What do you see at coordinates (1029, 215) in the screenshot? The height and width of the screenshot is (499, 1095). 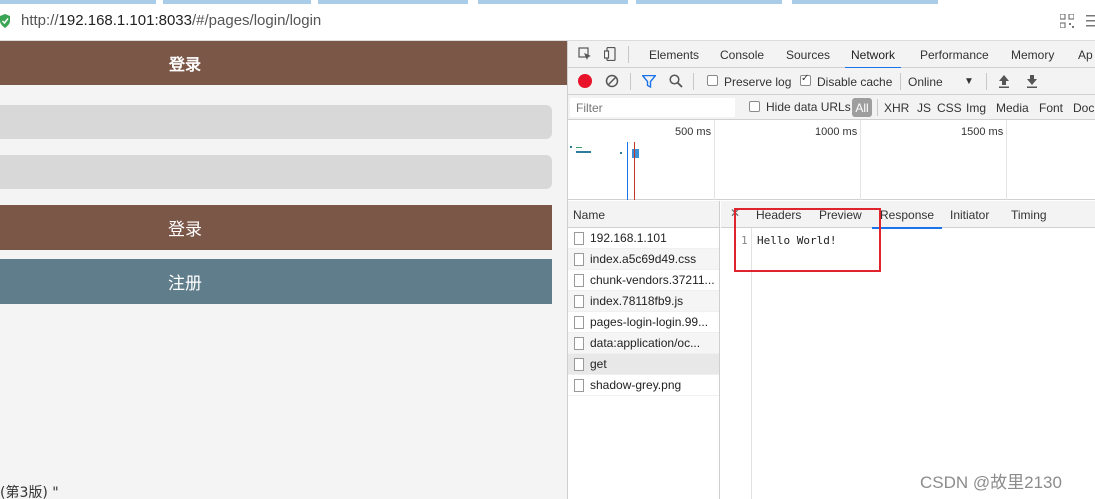 I see `tab-timing: Timing` at bounding box center [1029, 215].